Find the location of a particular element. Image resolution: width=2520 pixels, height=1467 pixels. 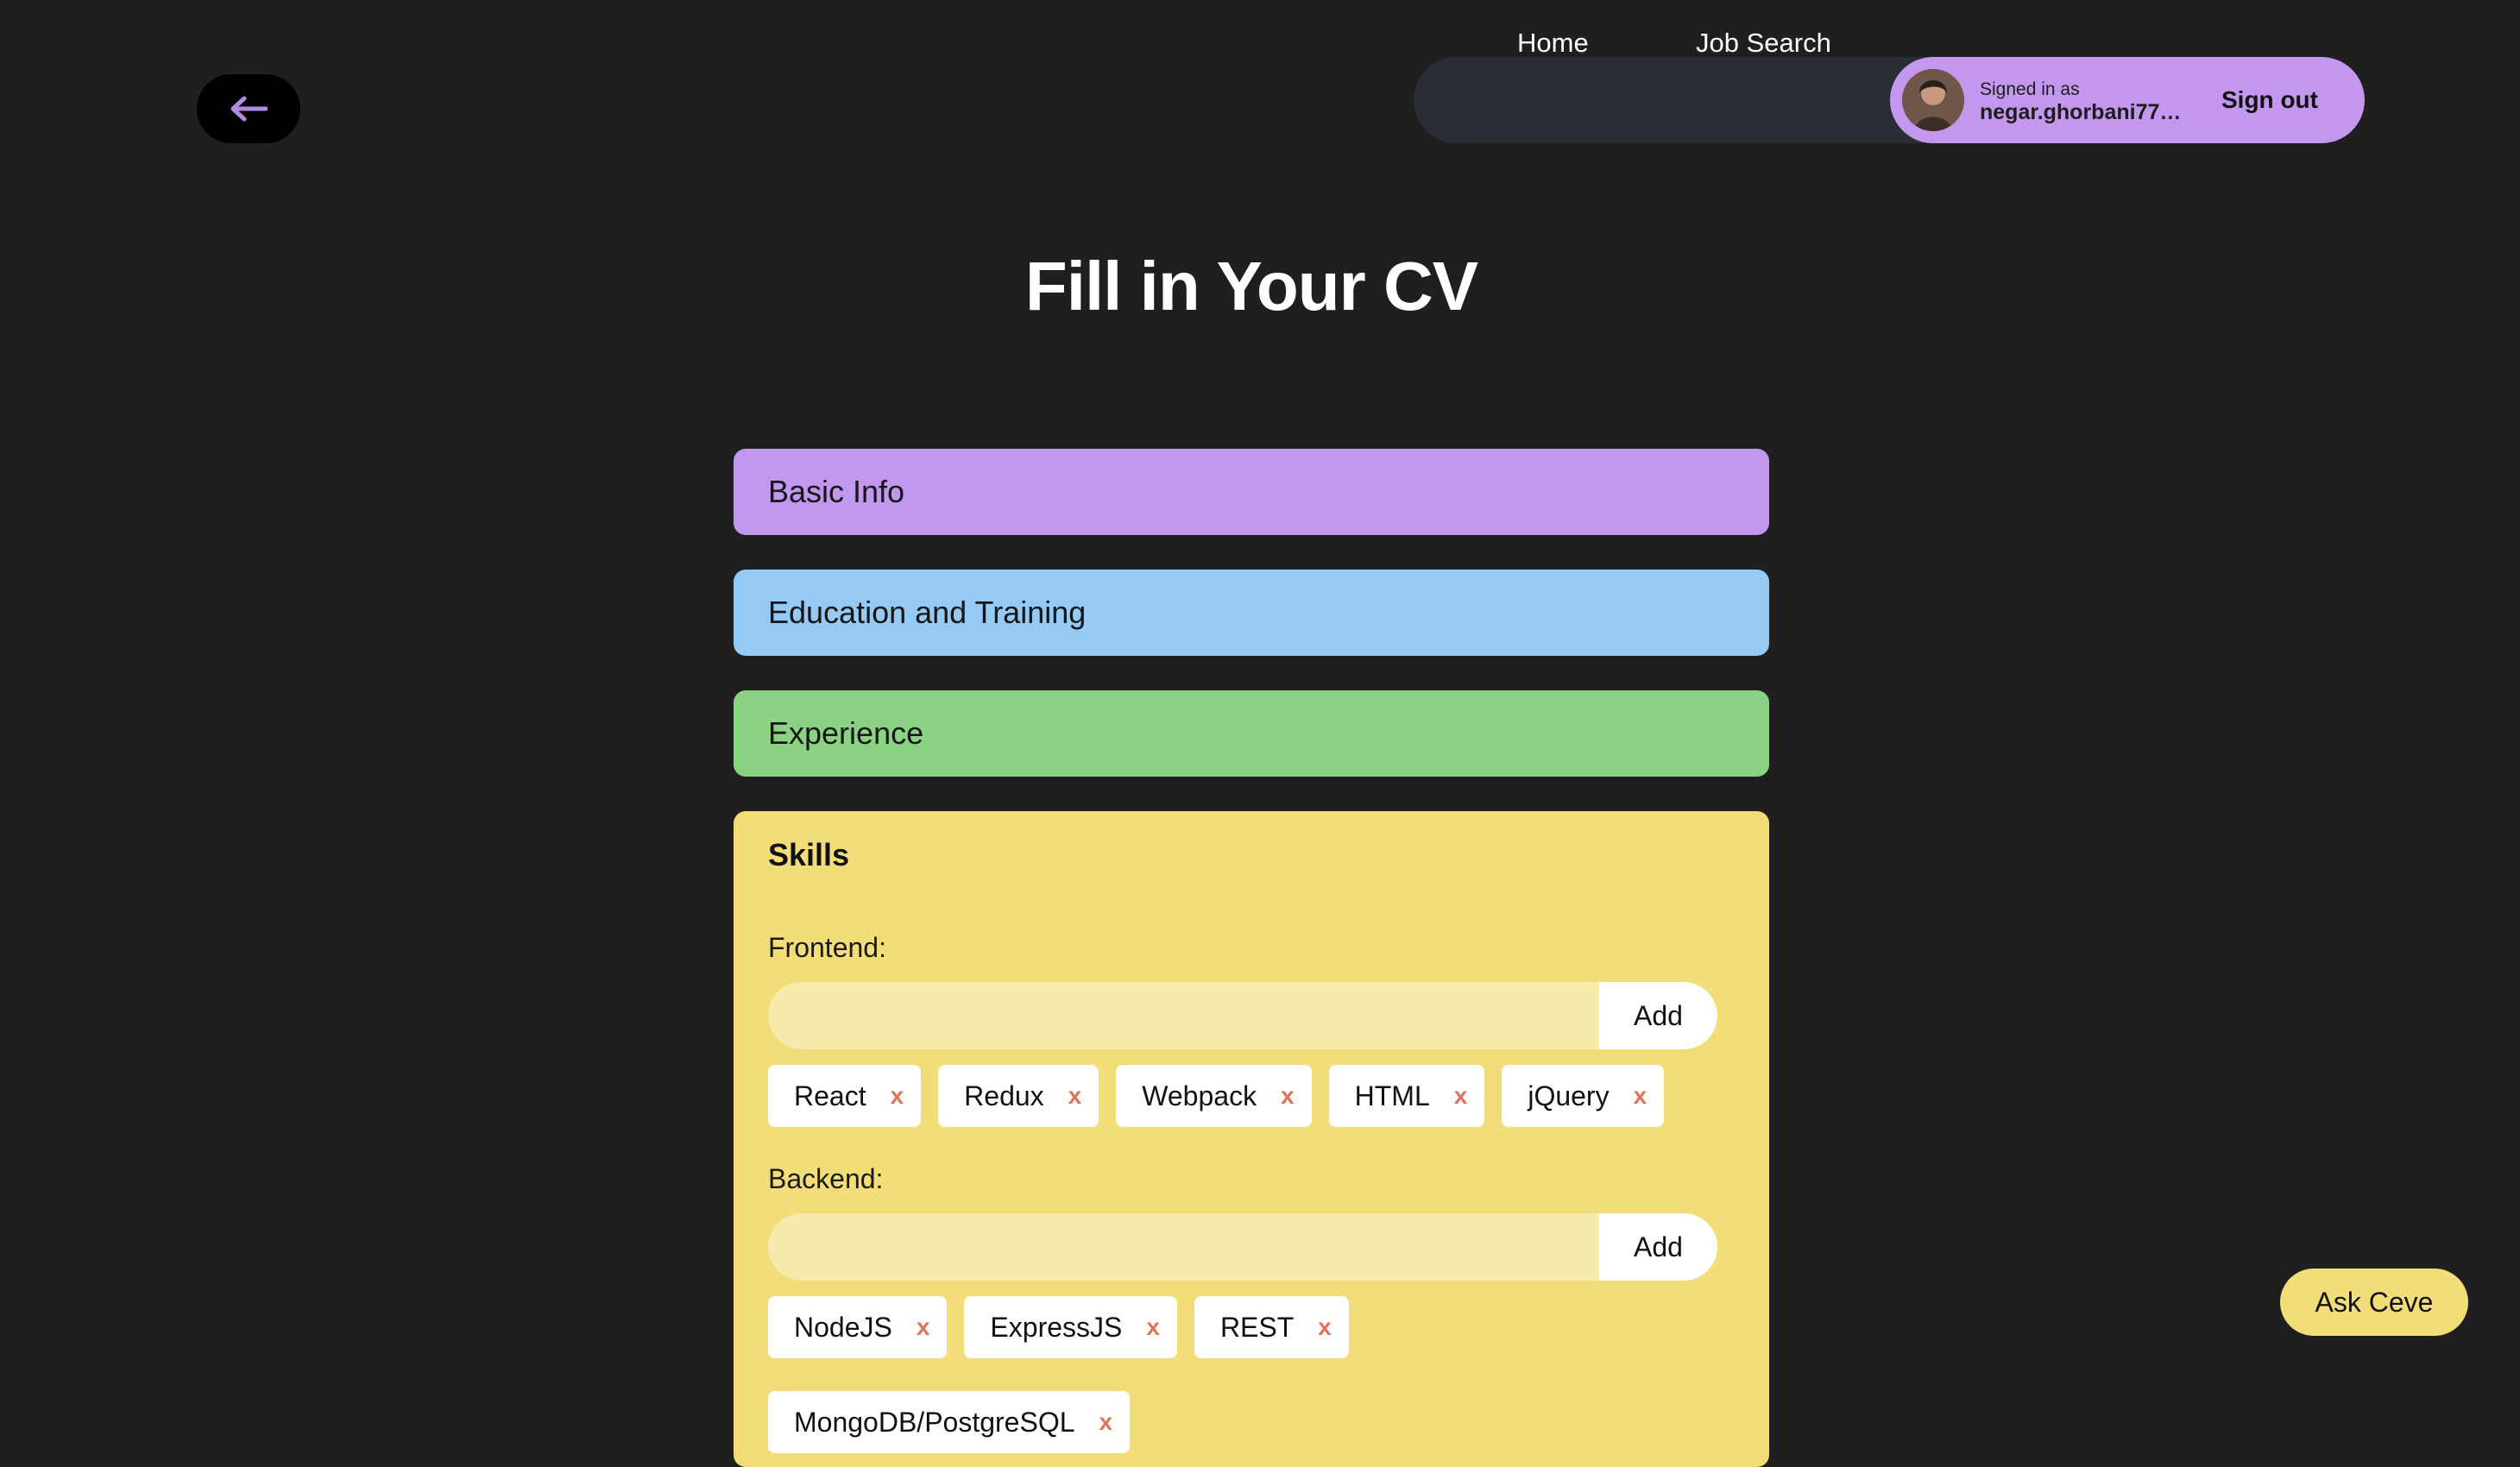

skill-tag: jQuery x is located at coordinates (1584, 1096).